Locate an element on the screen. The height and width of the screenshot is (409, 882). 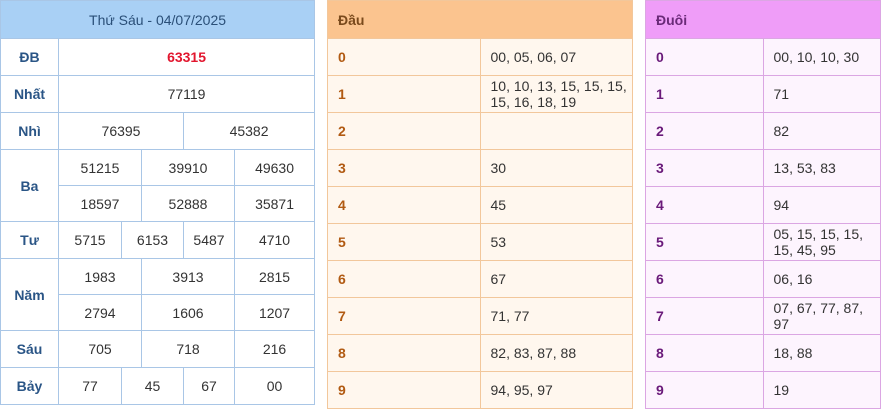
row-digit: 8 is located at coordinates (404, 353).